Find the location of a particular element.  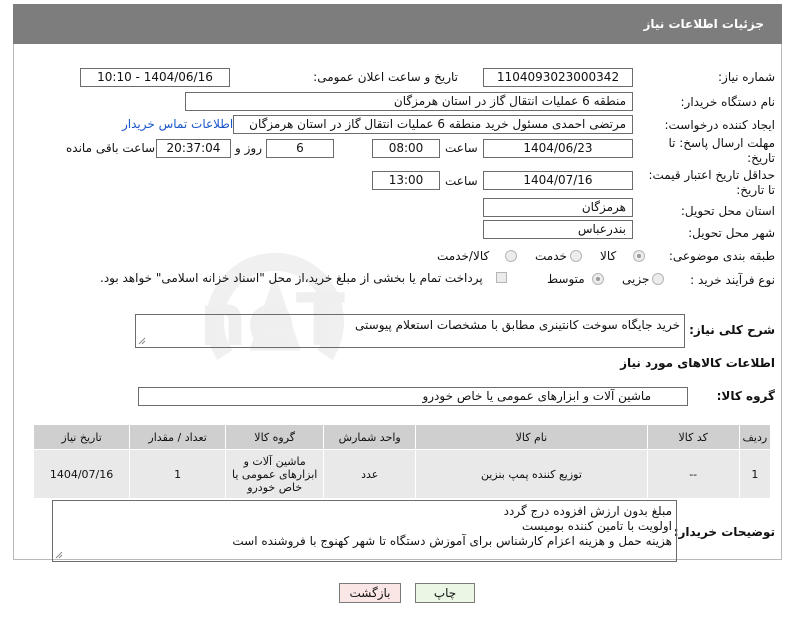

province-label: استان محل تحویل: is located at coordinates (727, 211).